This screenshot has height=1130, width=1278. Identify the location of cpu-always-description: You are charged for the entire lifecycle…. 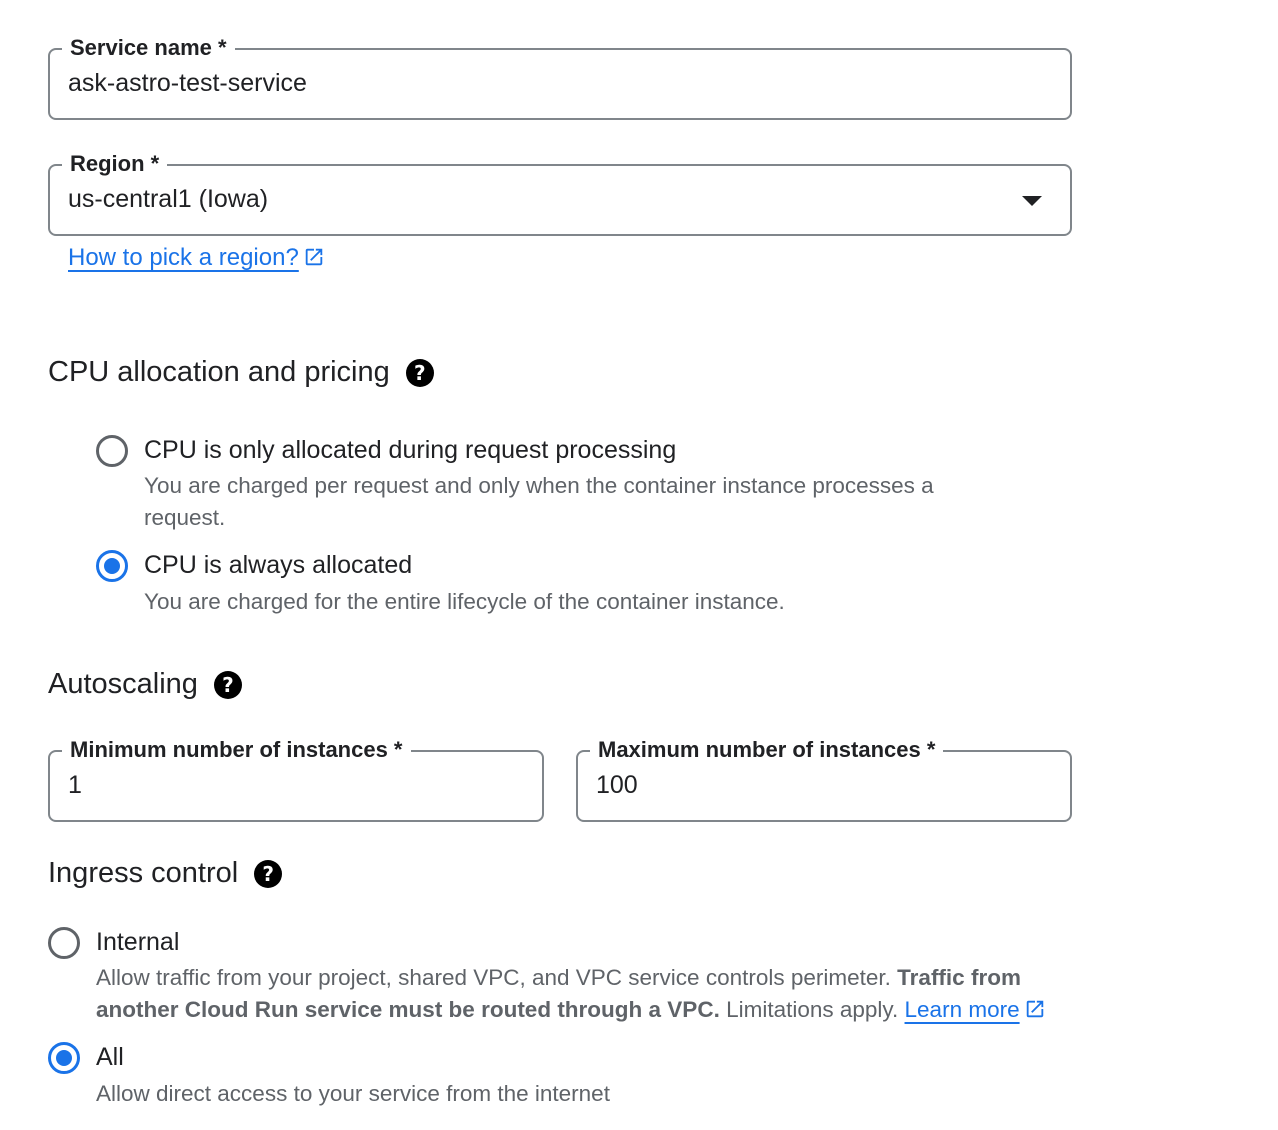
(464, 601).